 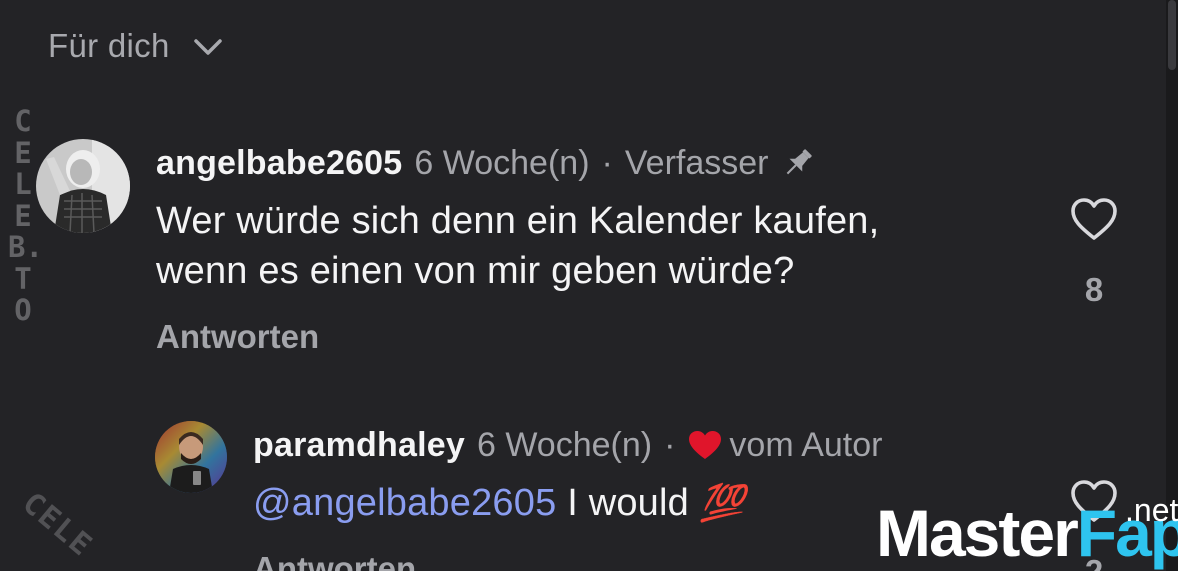 I want to click on comment-text-line: wenn es einen von mir geben würde?, so click(x=475, y=271).